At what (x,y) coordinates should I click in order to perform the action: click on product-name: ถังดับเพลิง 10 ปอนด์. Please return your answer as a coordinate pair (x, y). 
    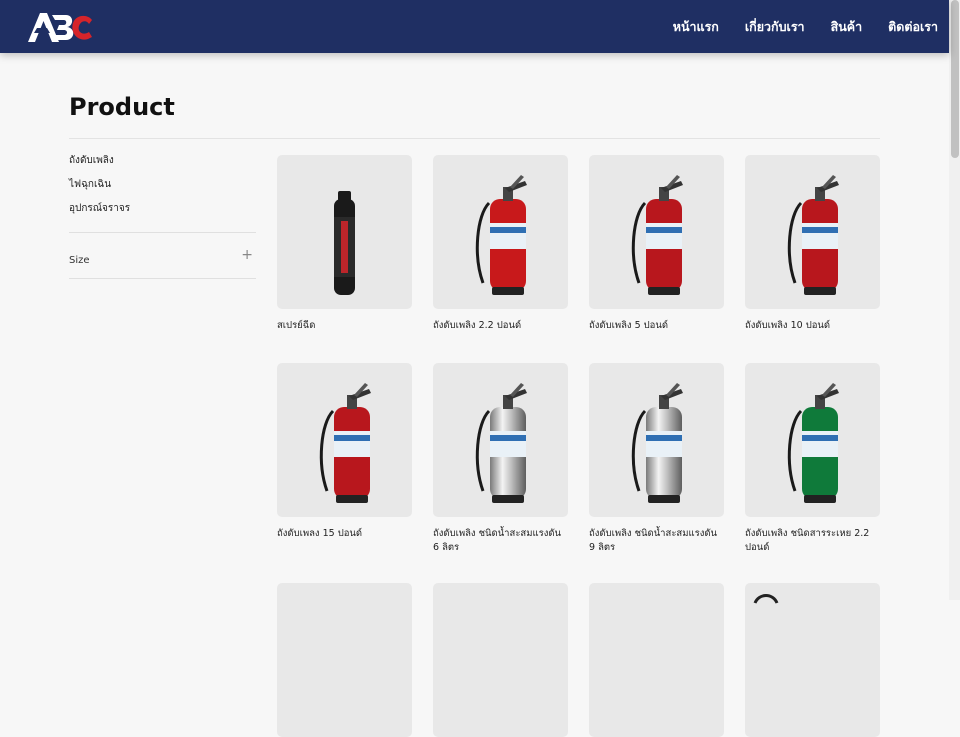
    Looking at the image, I should click on (812, 326).